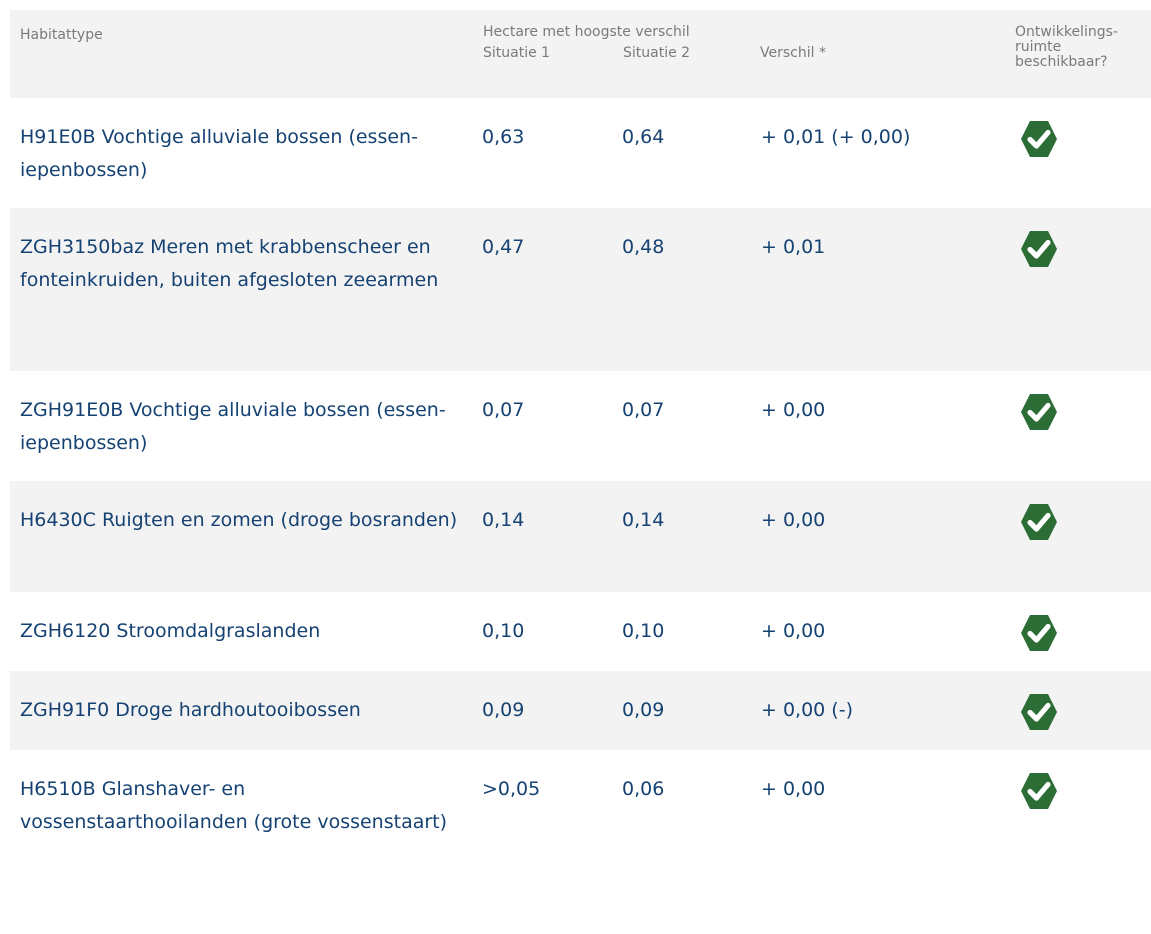 This screenshot has height=934, width=1151. I want to click on situatie-2-value: 0,09, so click(643, 710).